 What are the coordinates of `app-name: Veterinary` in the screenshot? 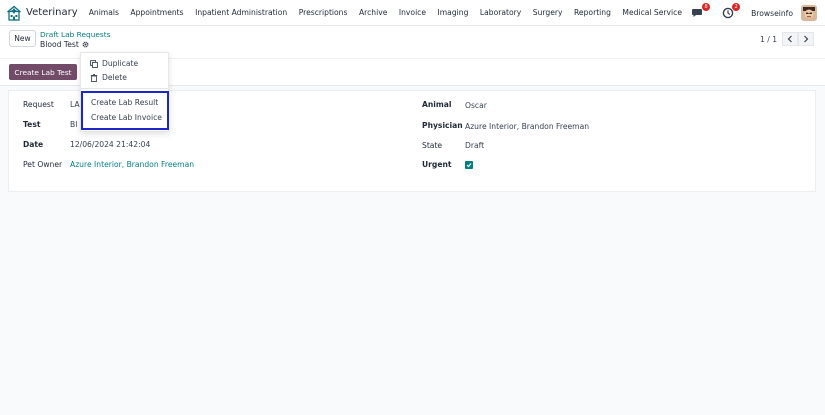 It's located at (52, 12).